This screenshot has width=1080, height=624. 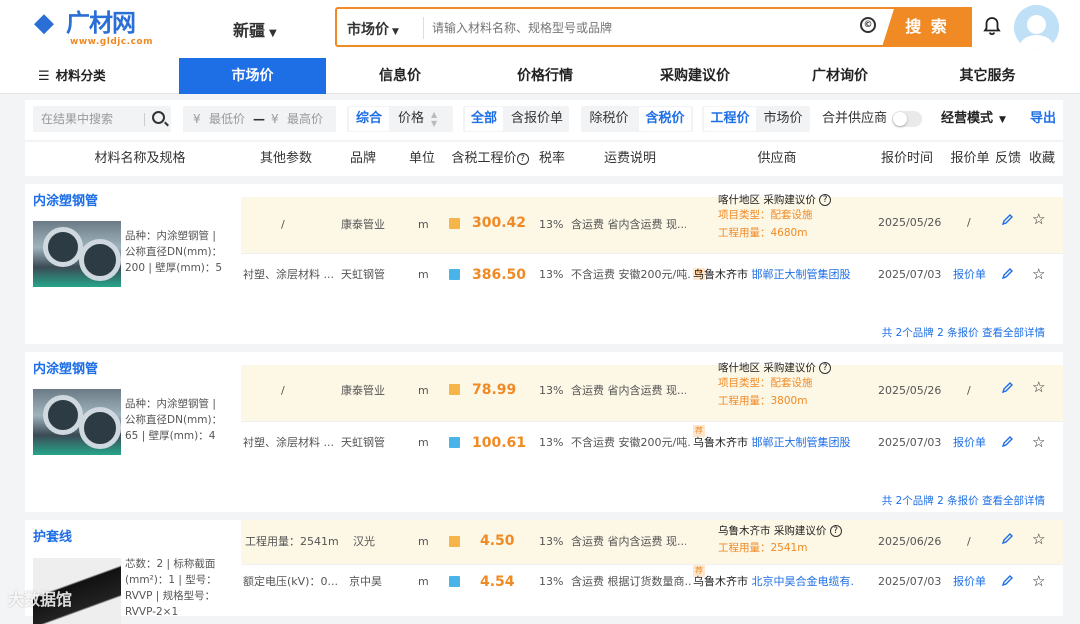 I want to click on region-selector: 新疆 ▼, so click(x=255, y=29).